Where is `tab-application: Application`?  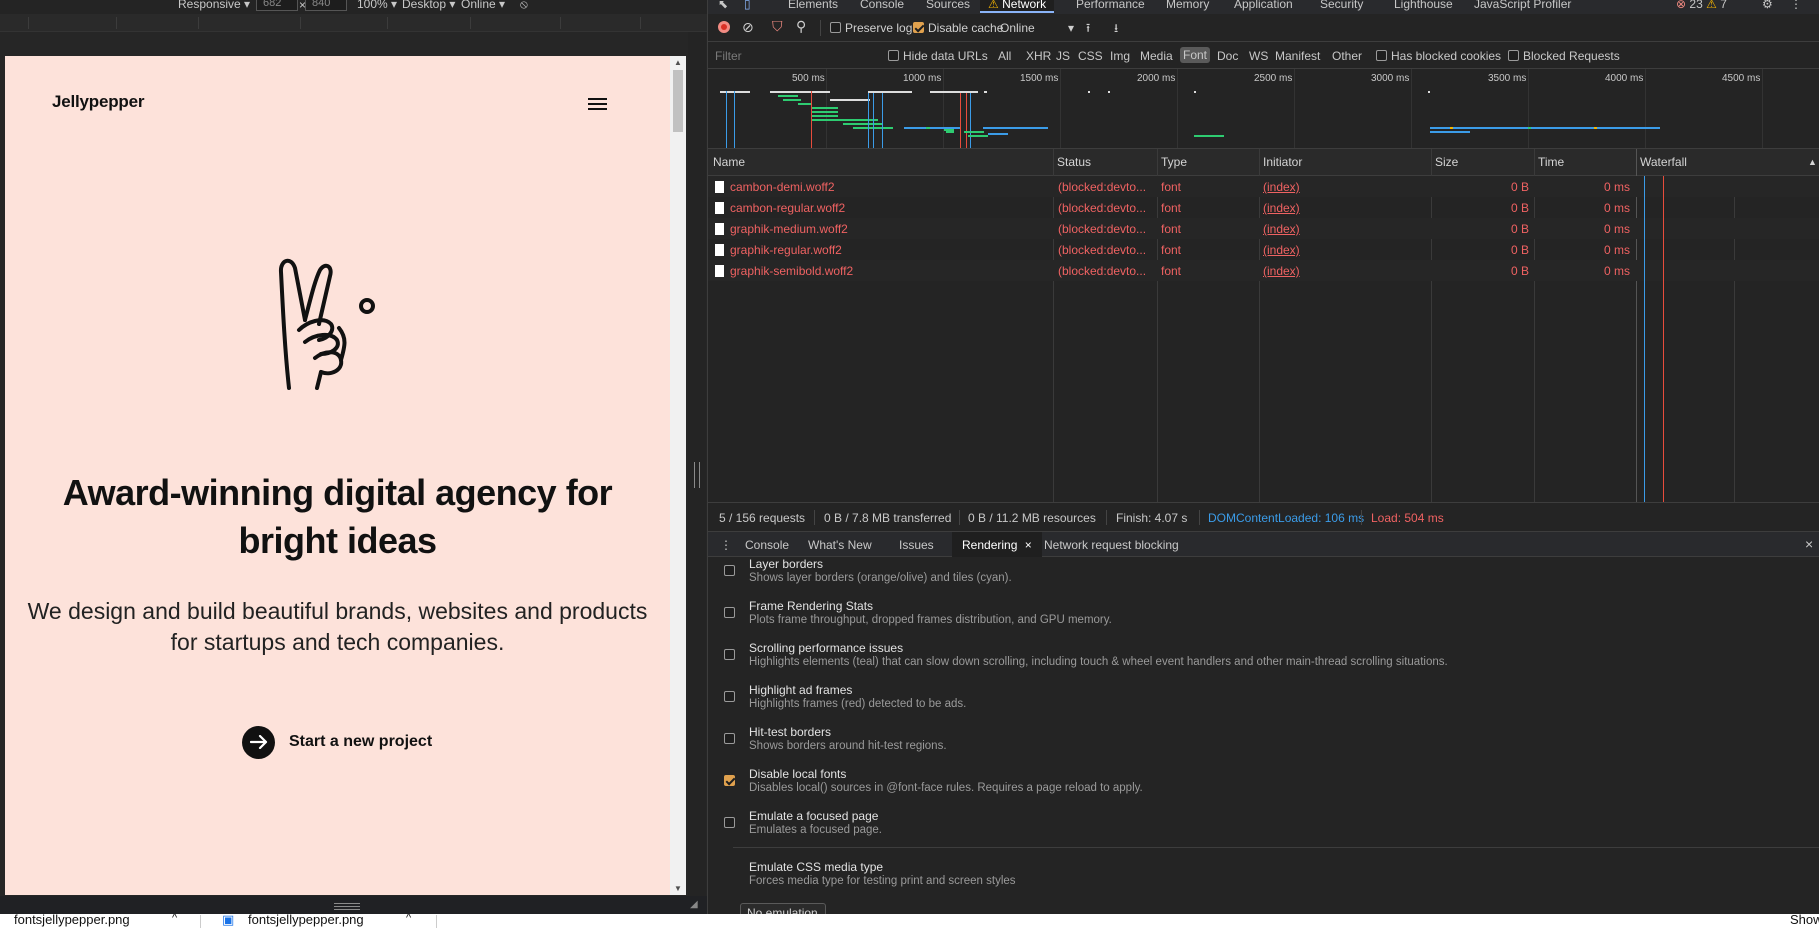
tab-application: Application is located at coordinates (1263, 5).